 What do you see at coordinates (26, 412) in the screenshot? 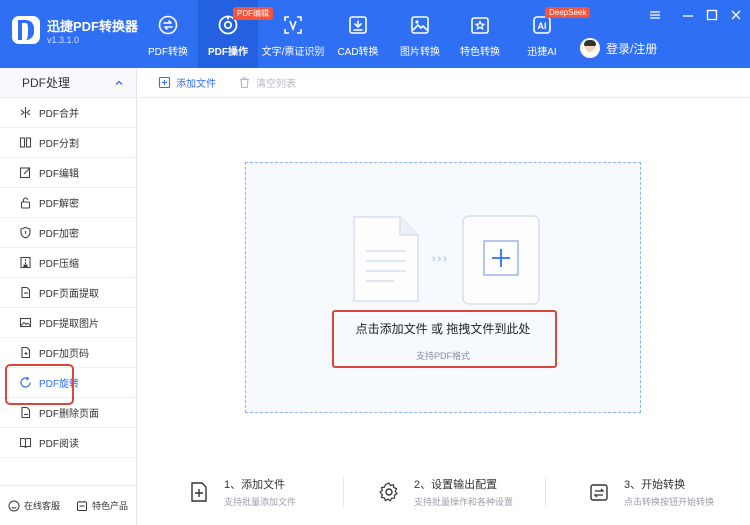
I see `delete-page-icon` at bounding box center [26, 412].